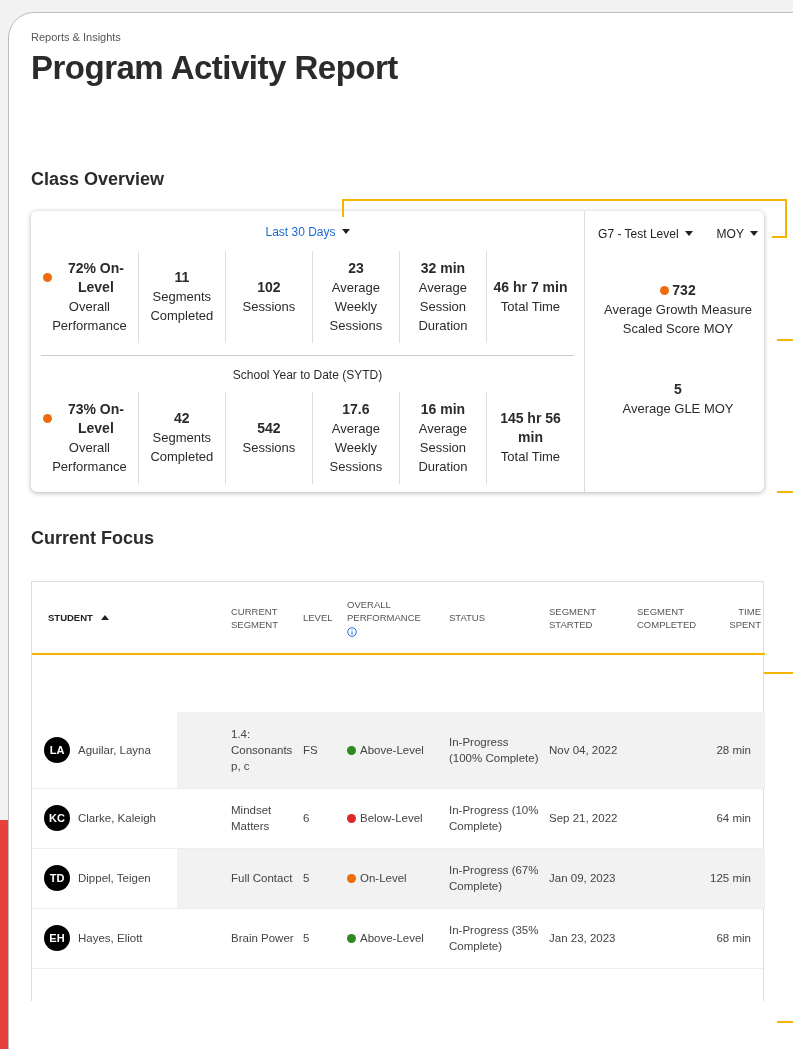 This screenshot has width=793, height=1049. What do you see at coordinates (57, 938) in the screenshot?
I see `avatar: EH` at bounding box center [57, 938].